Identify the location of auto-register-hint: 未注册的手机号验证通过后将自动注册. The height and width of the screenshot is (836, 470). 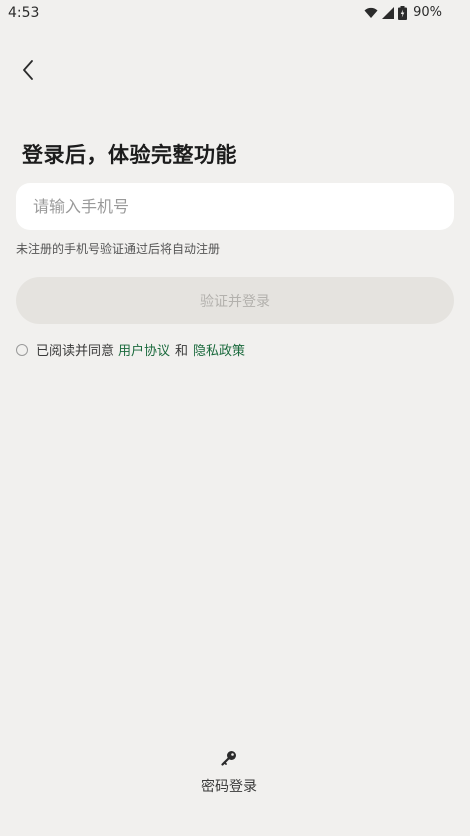
(118, 249).